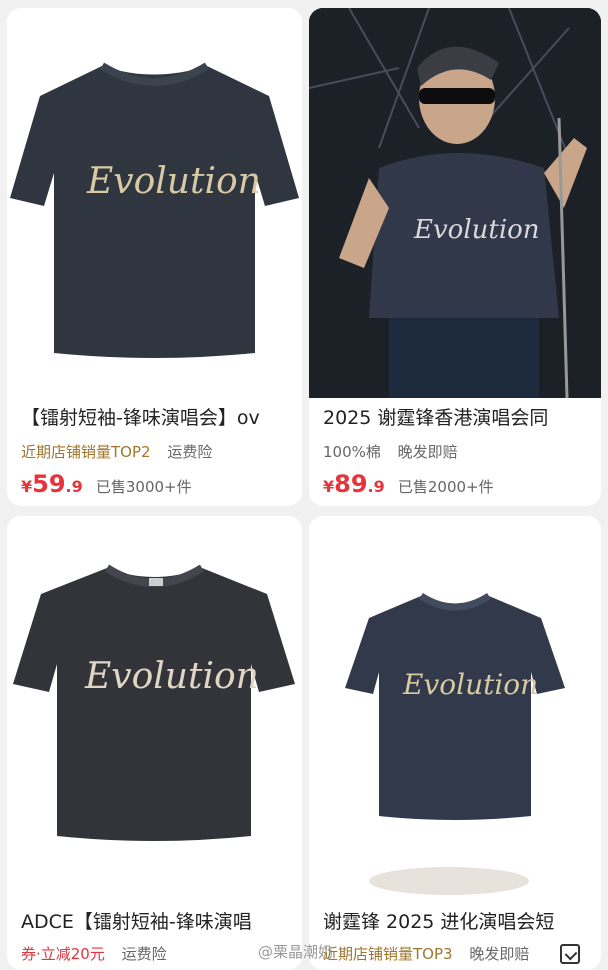  Describe the element at coordinates (157, 922) in the screenshot. I see `product-title: ADCE【镭射短袖-锋味演唱` at that location.